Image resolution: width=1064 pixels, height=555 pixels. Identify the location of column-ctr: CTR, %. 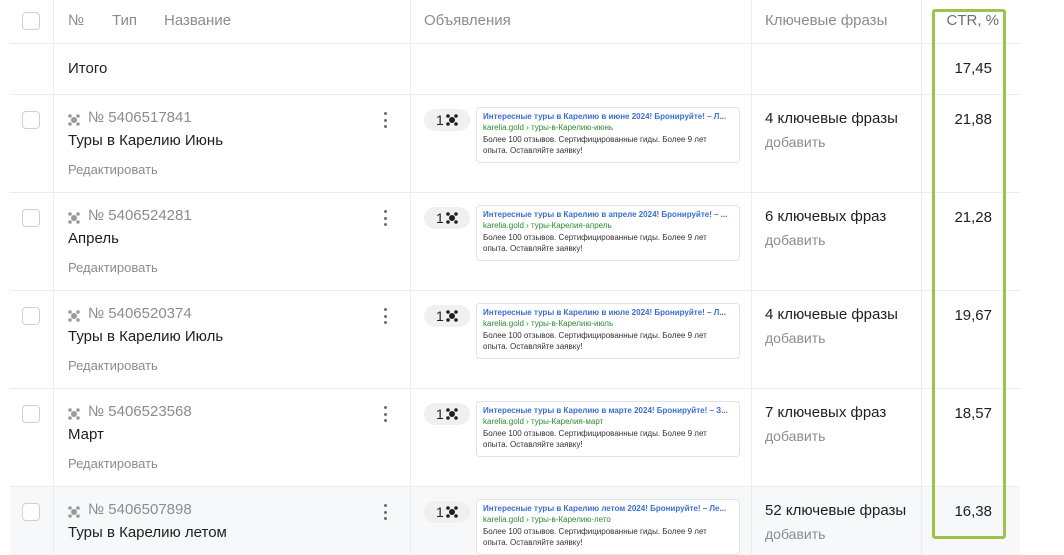
(973, 20).